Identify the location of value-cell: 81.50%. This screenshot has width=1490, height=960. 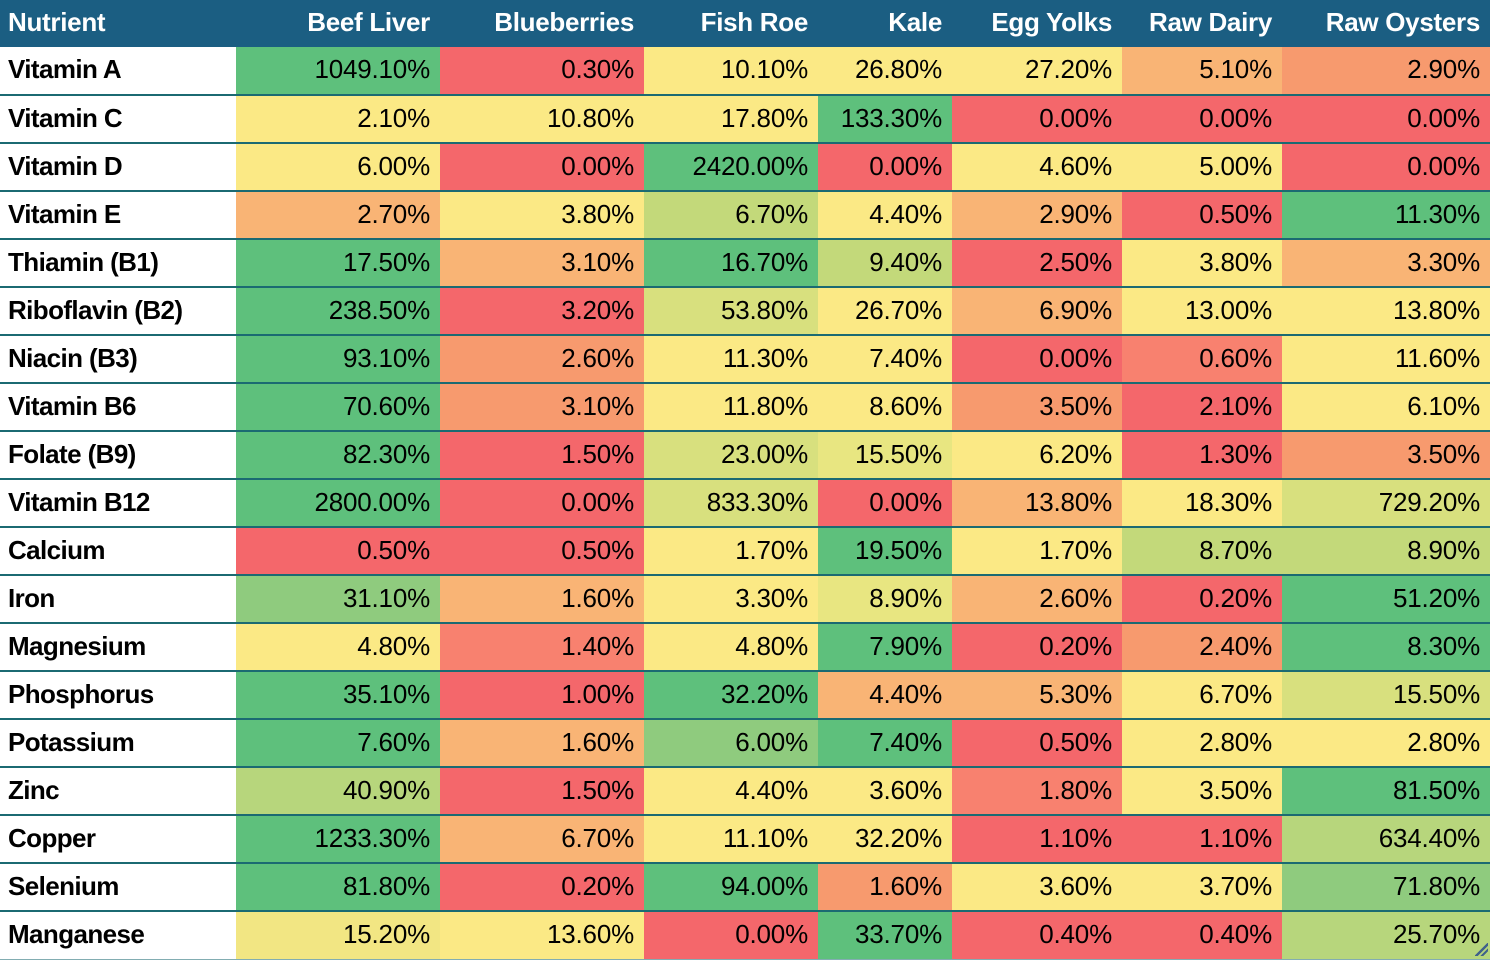
(1386, 791).